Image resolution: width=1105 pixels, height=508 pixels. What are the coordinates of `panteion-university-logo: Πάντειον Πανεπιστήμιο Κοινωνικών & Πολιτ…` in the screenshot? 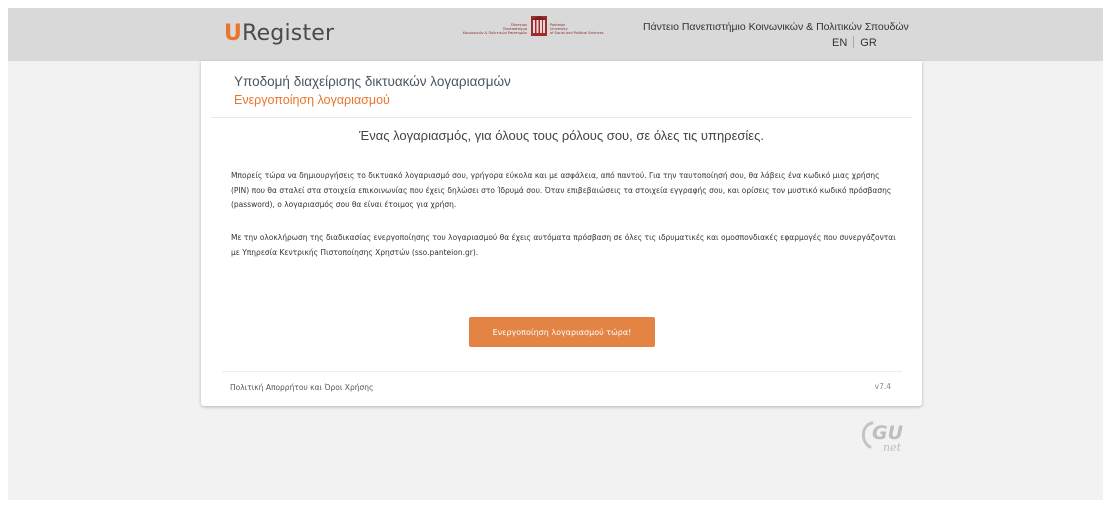 It's located at (536, 27).